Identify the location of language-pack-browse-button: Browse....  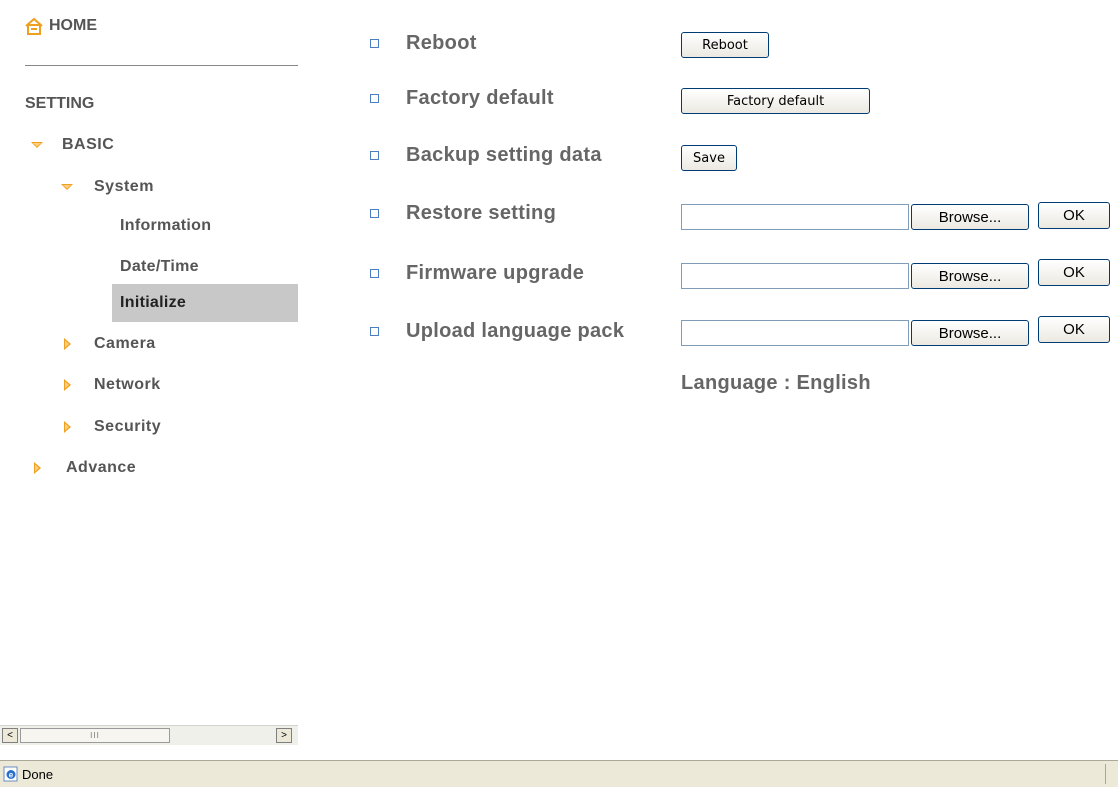
(970, 333).